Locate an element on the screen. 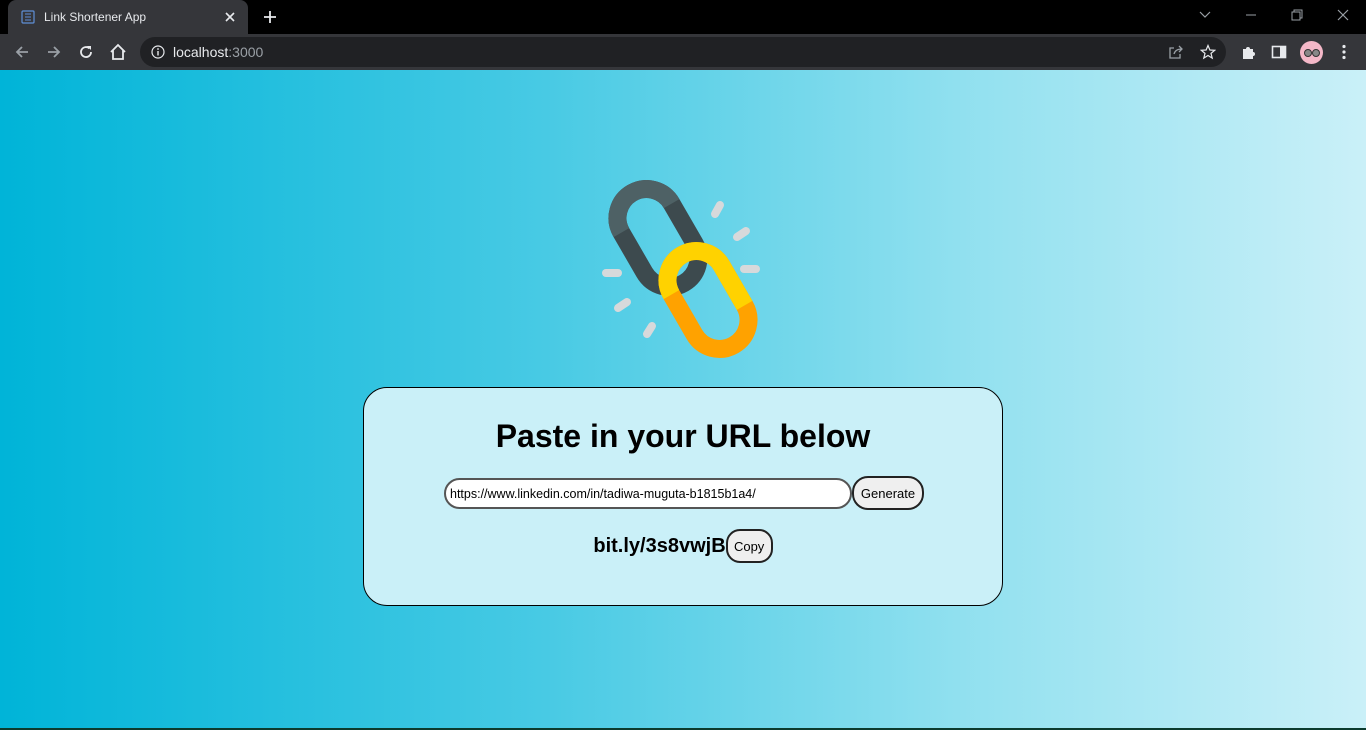 The image size is (1366, 730). broken-chain-link-icon is located at coordinates (683, 271).